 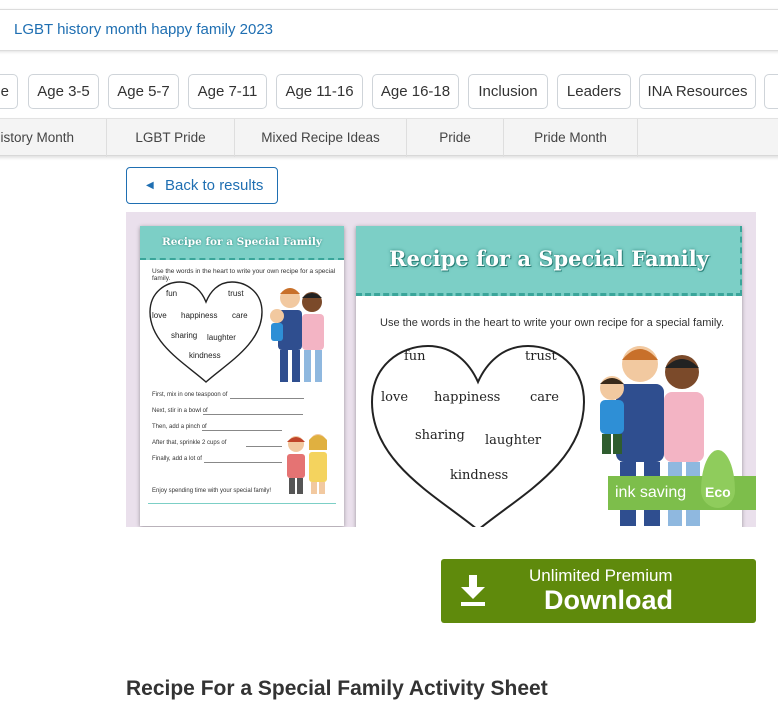 I want to click on recipe-line: Next, stir in a bowl of, so click(x=180, y=411).